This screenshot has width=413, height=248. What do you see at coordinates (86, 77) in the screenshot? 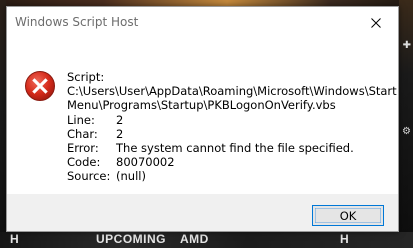
I see `script-label: Script:` at bounding box center [86, 77].